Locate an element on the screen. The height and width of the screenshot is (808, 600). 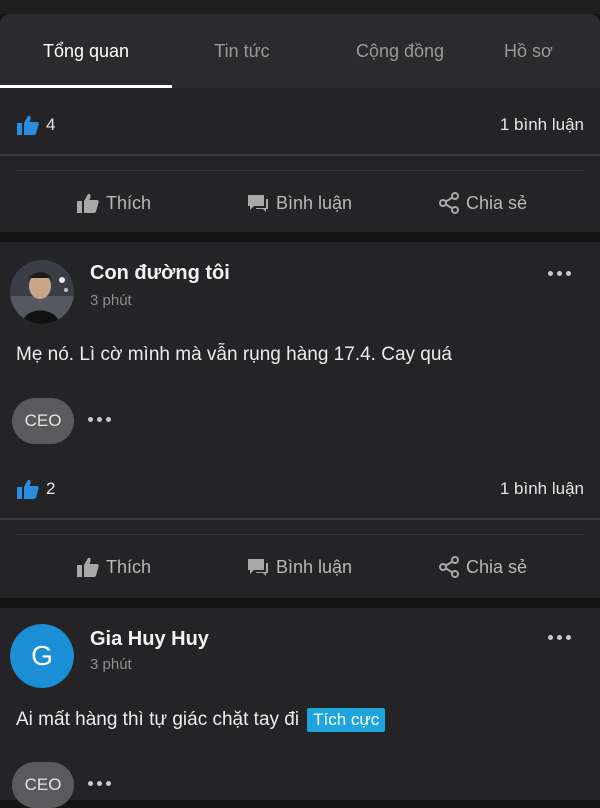
post-stats: 2 1 bình luận is located at coordinates (300, 489).